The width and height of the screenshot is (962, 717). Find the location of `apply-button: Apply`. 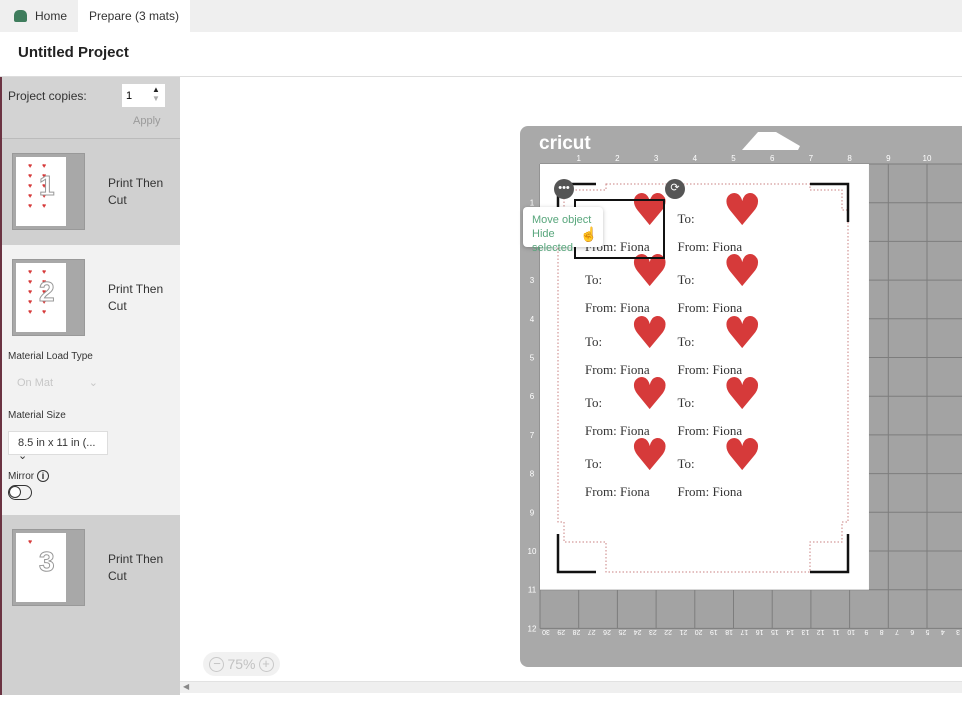

apply-button: Apply is located at coordinates (147, 121).